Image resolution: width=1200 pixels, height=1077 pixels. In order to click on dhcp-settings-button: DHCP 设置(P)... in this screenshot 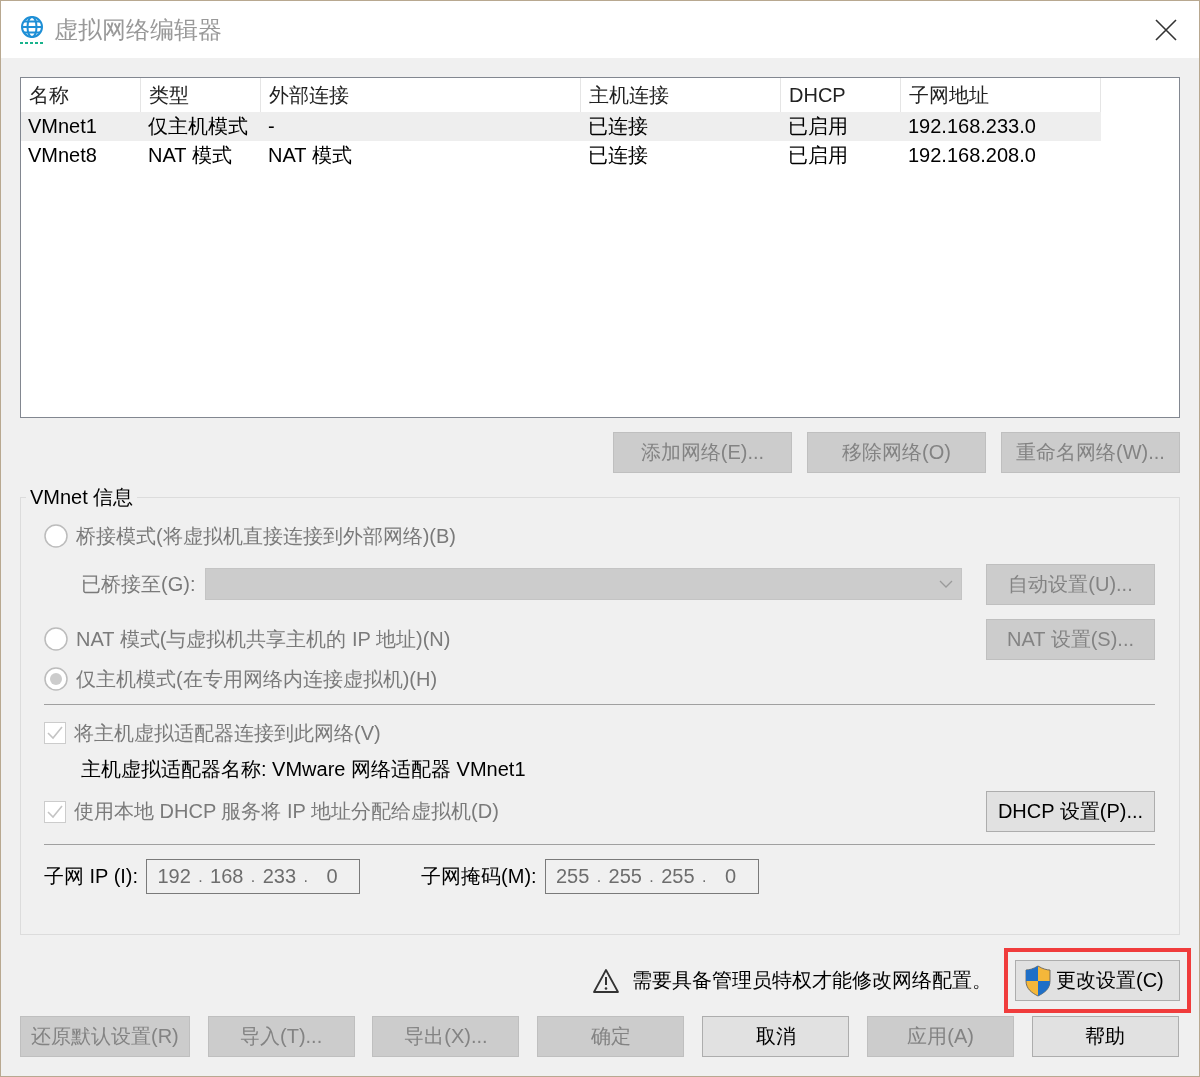, I will do `click(1070, 811)`.